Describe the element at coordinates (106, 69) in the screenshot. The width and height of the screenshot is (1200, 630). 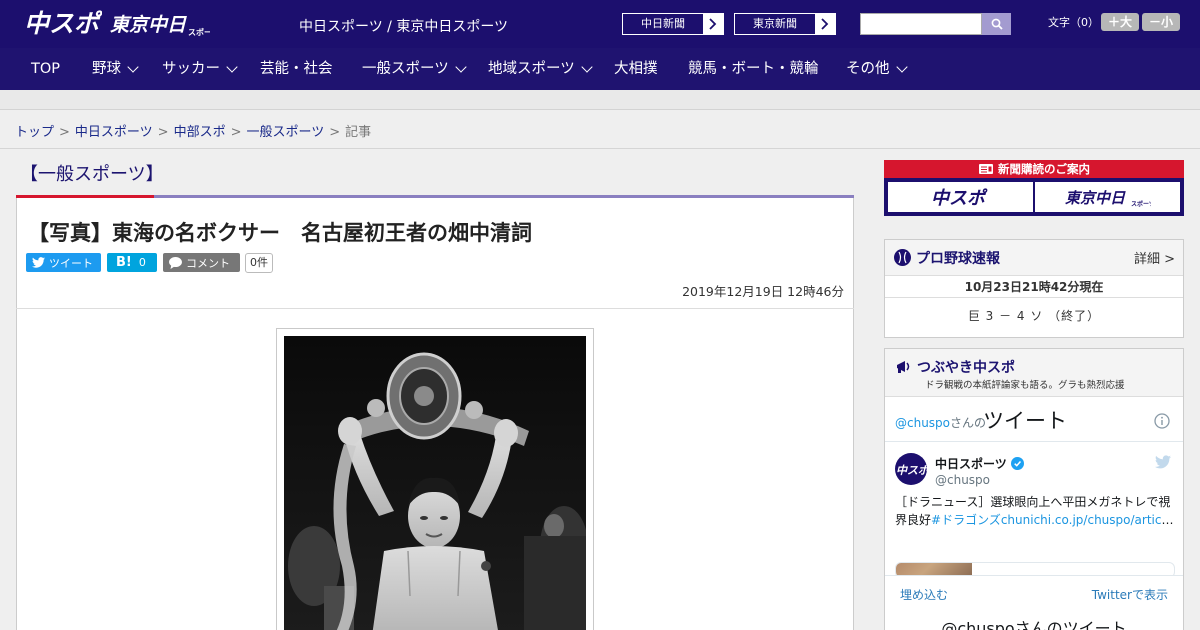
I see `nav-label: 野球` at that location.